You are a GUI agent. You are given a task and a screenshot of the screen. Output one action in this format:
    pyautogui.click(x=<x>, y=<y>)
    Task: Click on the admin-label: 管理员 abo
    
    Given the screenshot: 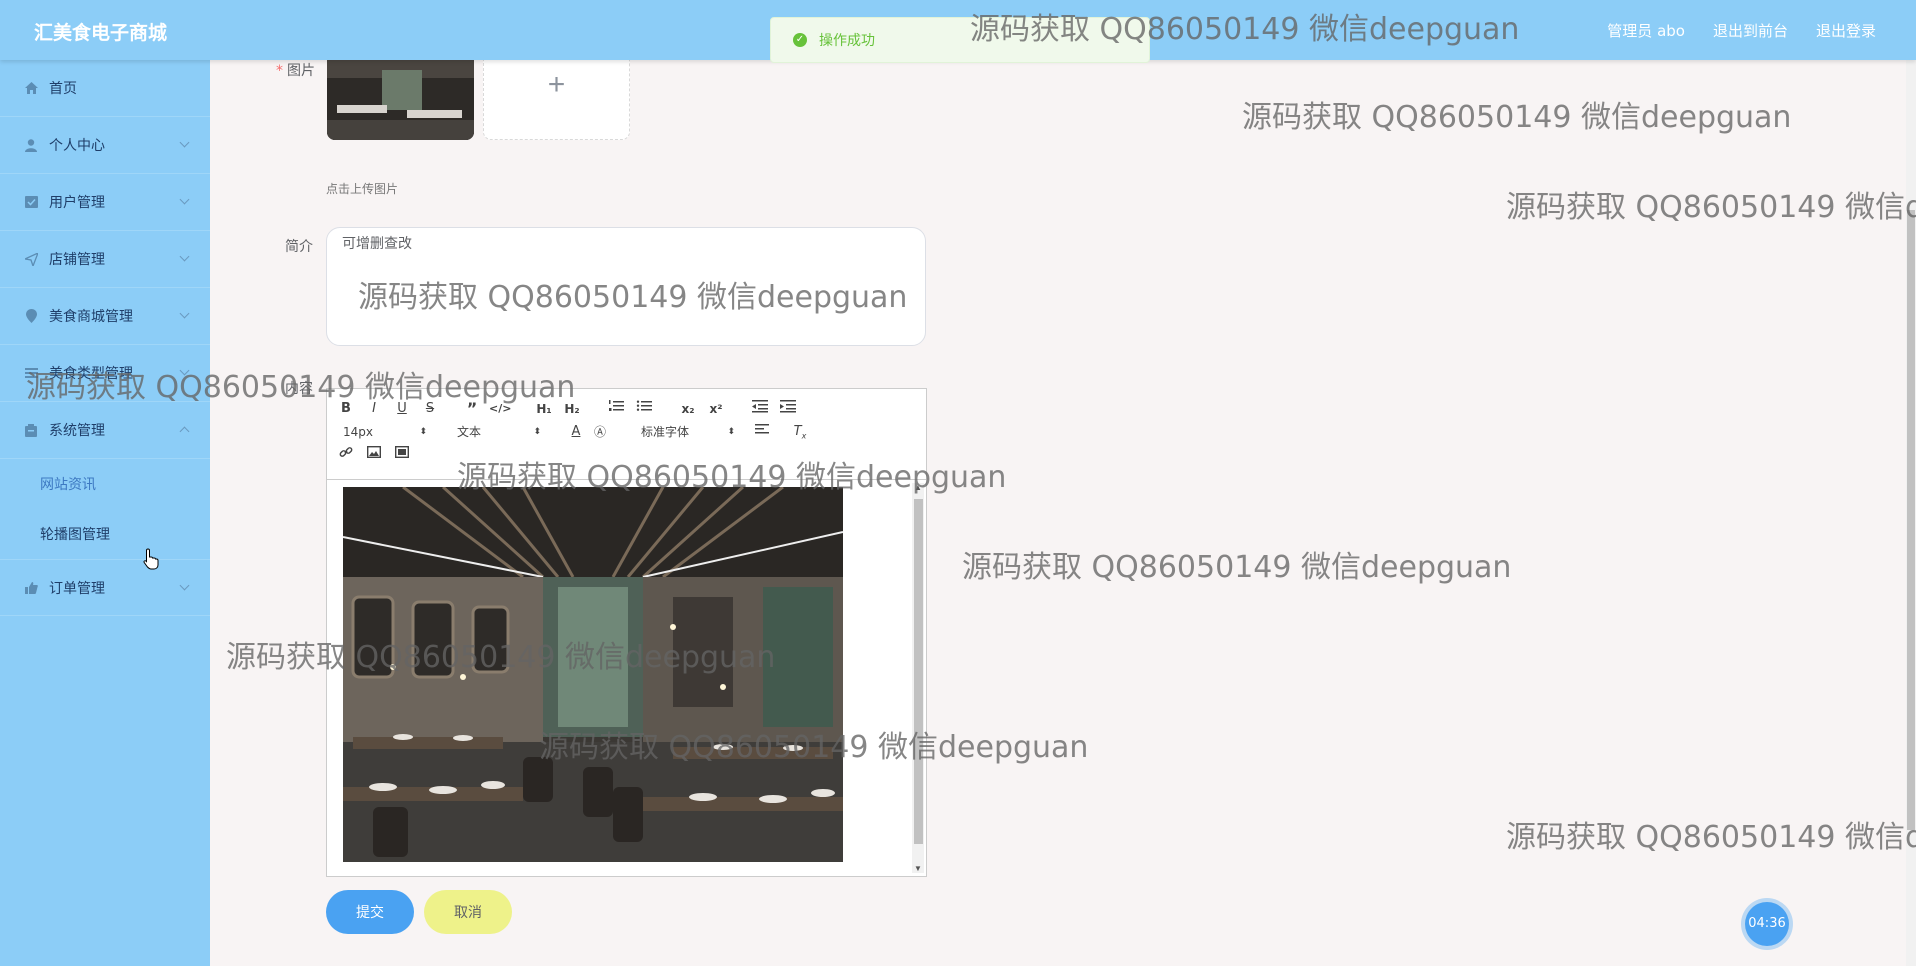 What is the action you would take?
    pyautogui.click(x=1646, y=31)
    